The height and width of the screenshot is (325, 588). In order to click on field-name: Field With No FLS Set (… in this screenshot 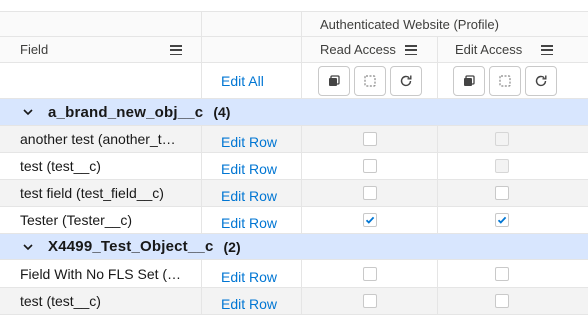, I will do `click(101, 273)`.